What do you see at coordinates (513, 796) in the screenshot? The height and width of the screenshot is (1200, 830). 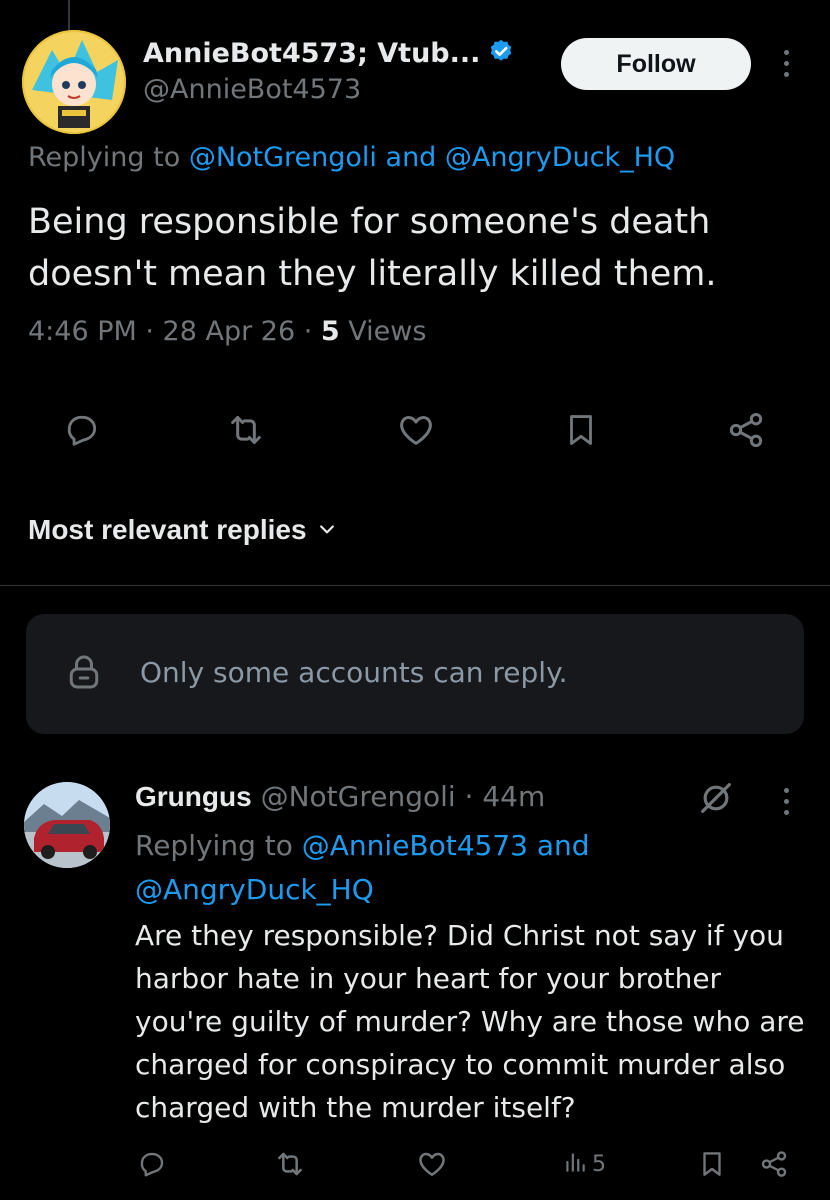 I see `reply-time: 44m` at bounding box center [513, 796].